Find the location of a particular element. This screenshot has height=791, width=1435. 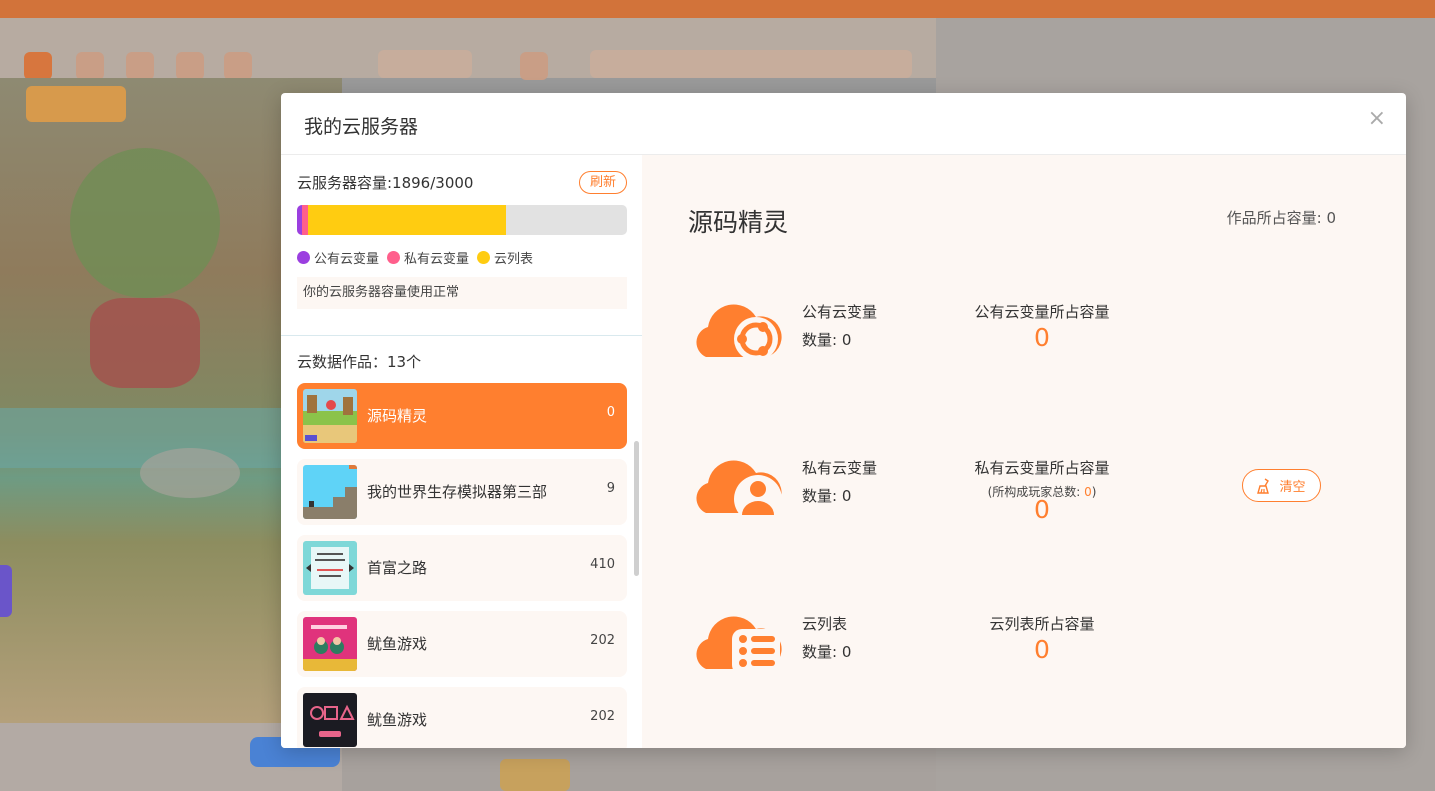

private-capacity-label: 私有云变量所占容量 is located at coordinates (1042, 468).